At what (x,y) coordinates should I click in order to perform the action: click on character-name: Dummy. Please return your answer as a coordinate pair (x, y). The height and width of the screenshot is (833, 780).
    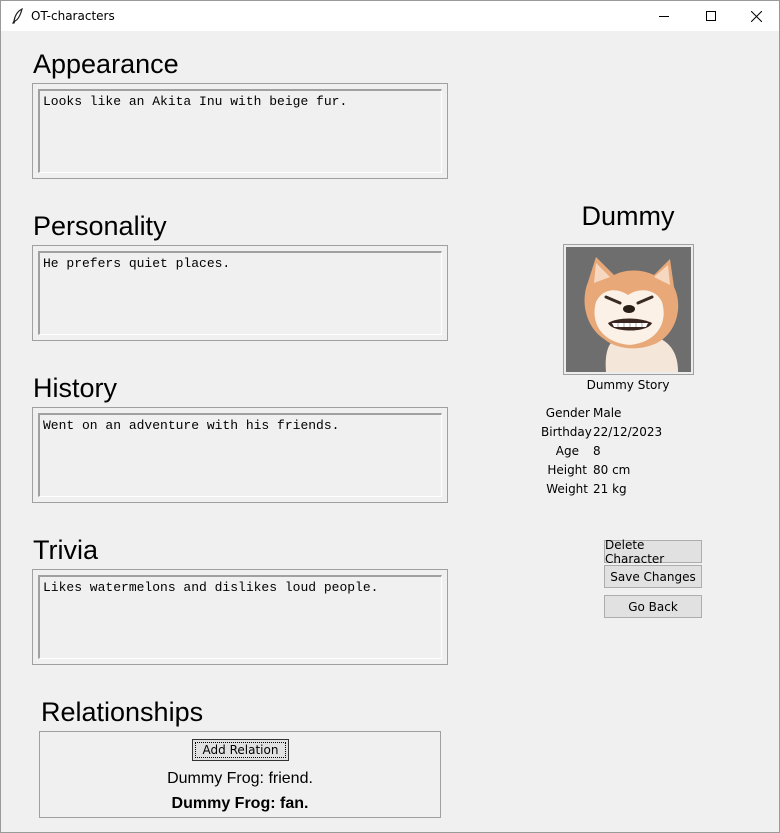
    Looking at the image, I should click on (628, 216).